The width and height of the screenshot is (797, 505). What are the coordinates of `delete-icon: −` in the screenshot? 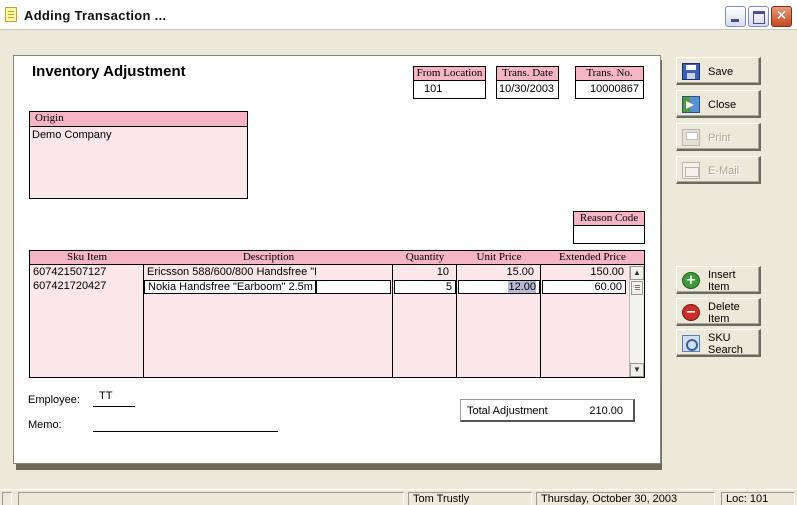 It's located at (691, 312).